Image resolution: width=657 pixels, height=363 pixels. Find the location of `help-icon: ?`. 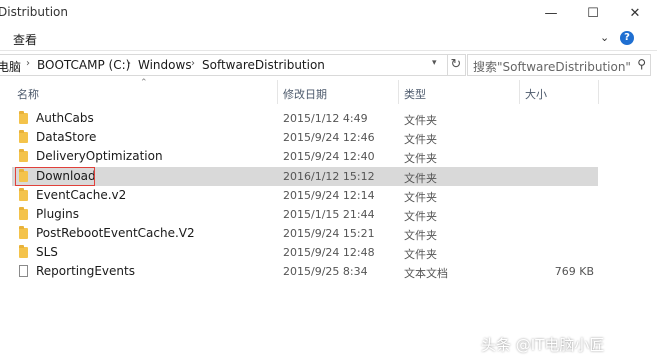

help-icon: ? is located at coordinates (627, 38).